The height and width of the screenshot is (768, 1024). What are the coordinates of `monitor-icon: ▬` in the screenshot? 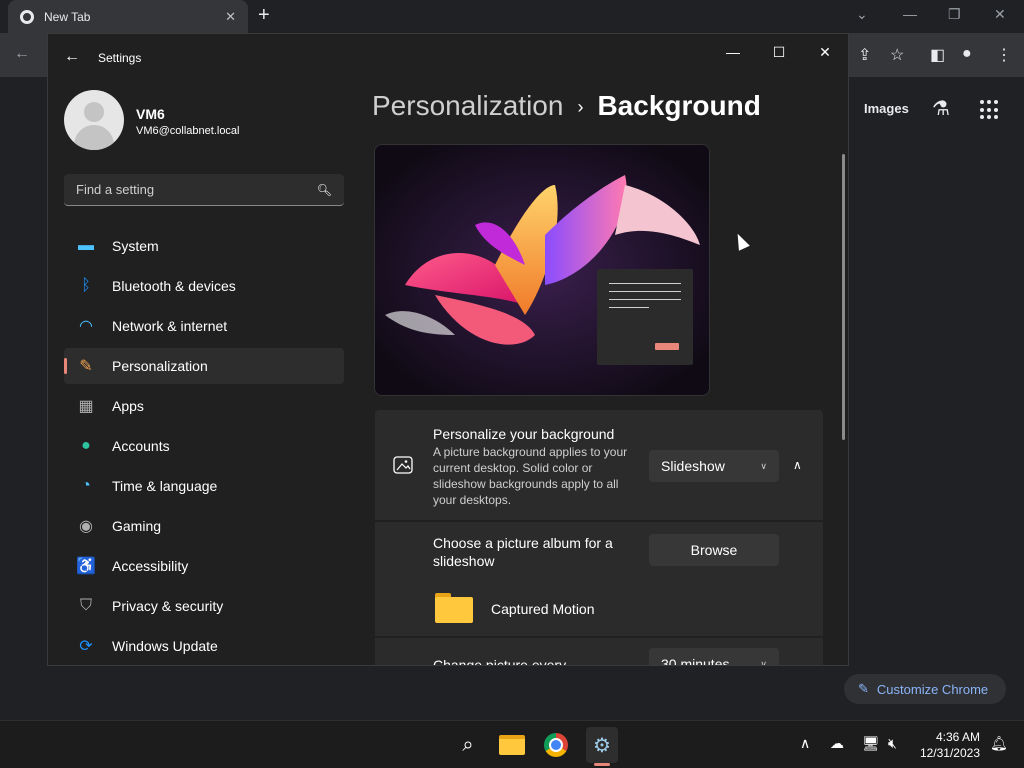 It's located at (86, 245).